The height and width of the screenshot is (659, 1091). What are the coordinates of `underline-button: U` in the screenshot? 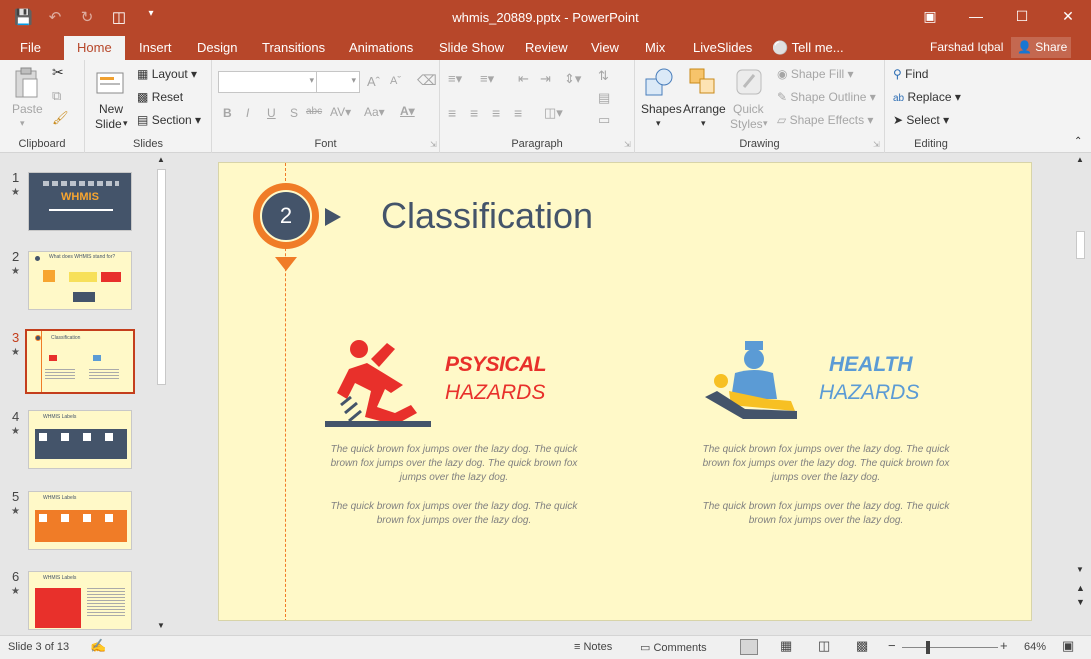 It's located at (271, 113).